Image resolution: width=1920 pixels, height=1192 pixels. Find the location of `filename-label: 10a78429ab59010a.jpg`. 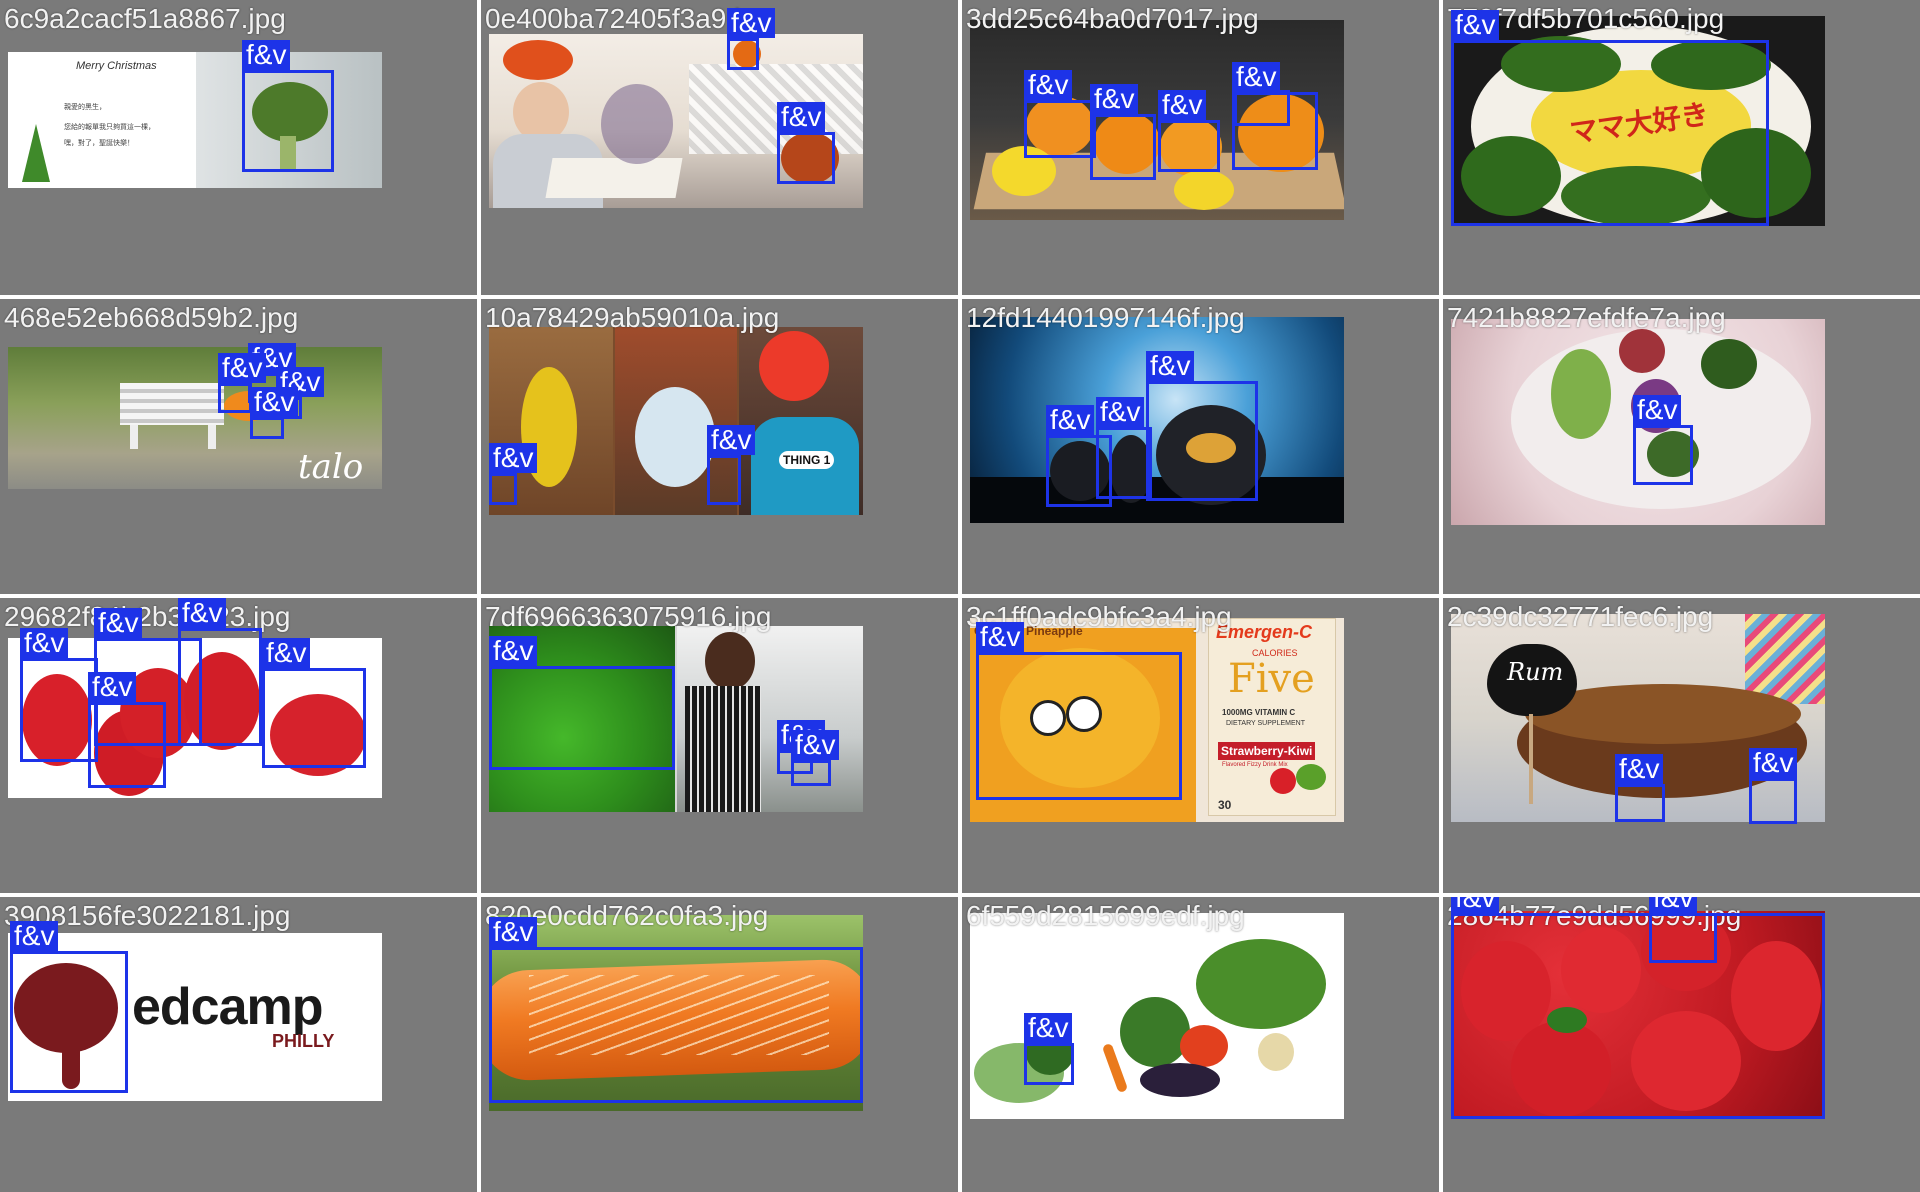

filename-label: 10a78429ab59010a.jpg is located at coordinates (632, 317).